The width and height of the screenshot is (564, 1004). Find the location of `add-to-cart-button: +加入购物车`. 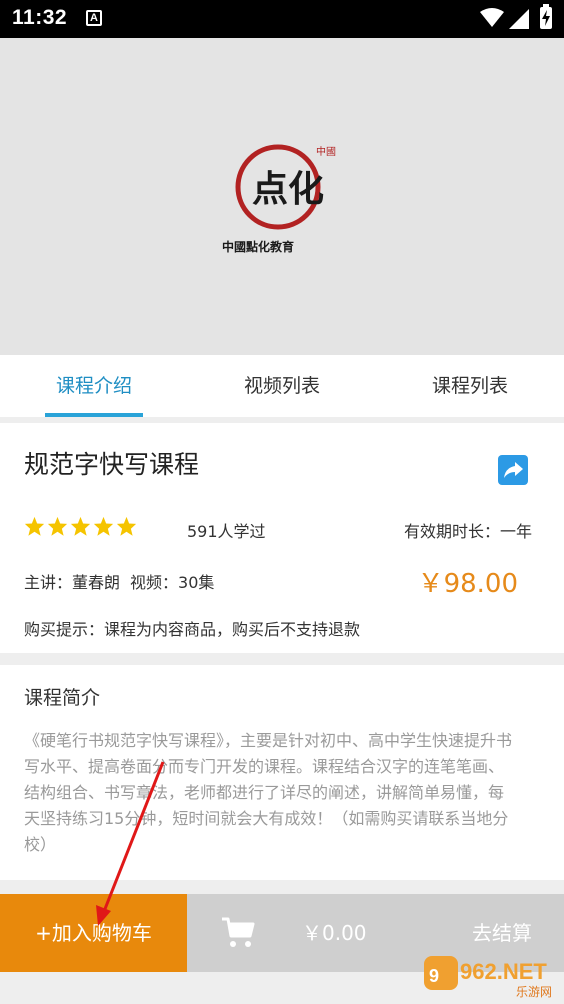

add-to-cart-button: +加入购物车 is located at coordinates (93, 933).